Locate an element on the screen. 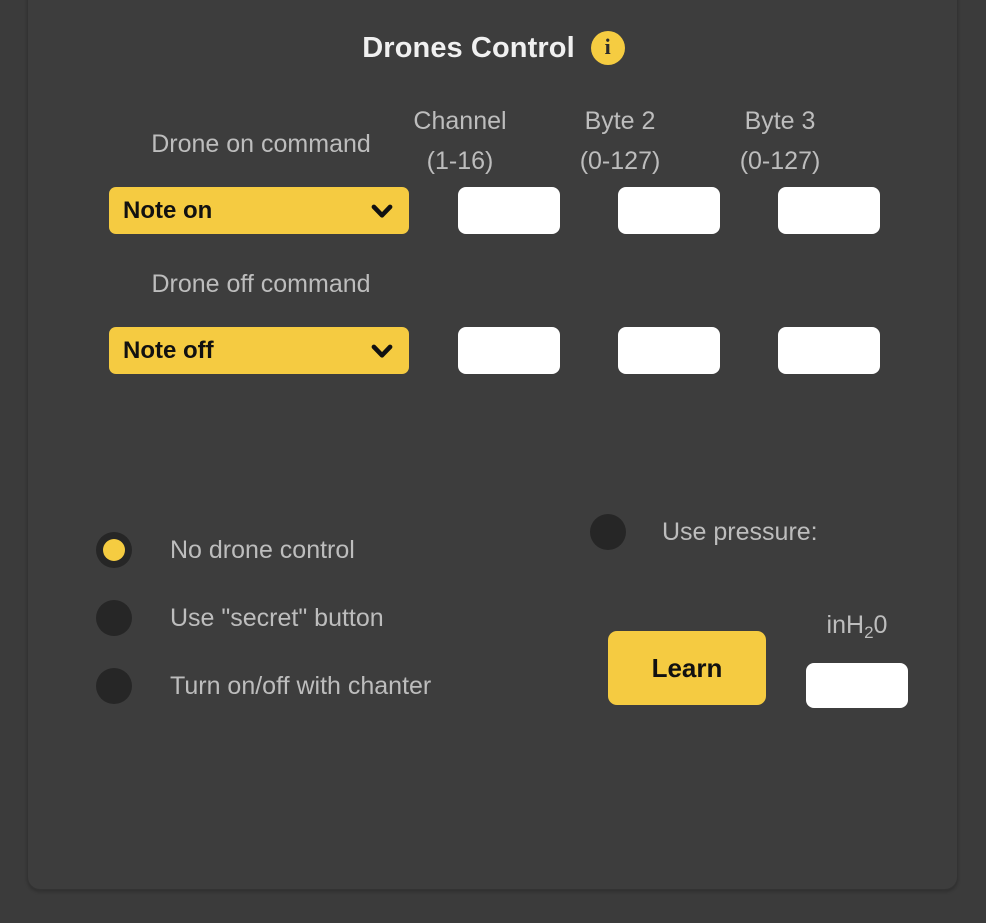 The width and height of the screenshot is (986, 923). drone-off-channel-input is located at coordinates (509, 350).